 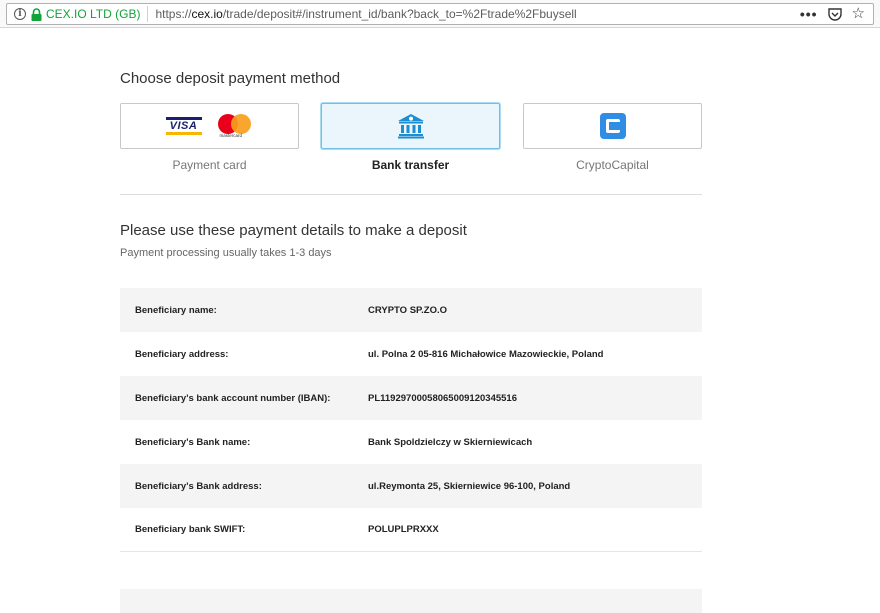 I want to click on next-section-block, so click(x=411, y=601).